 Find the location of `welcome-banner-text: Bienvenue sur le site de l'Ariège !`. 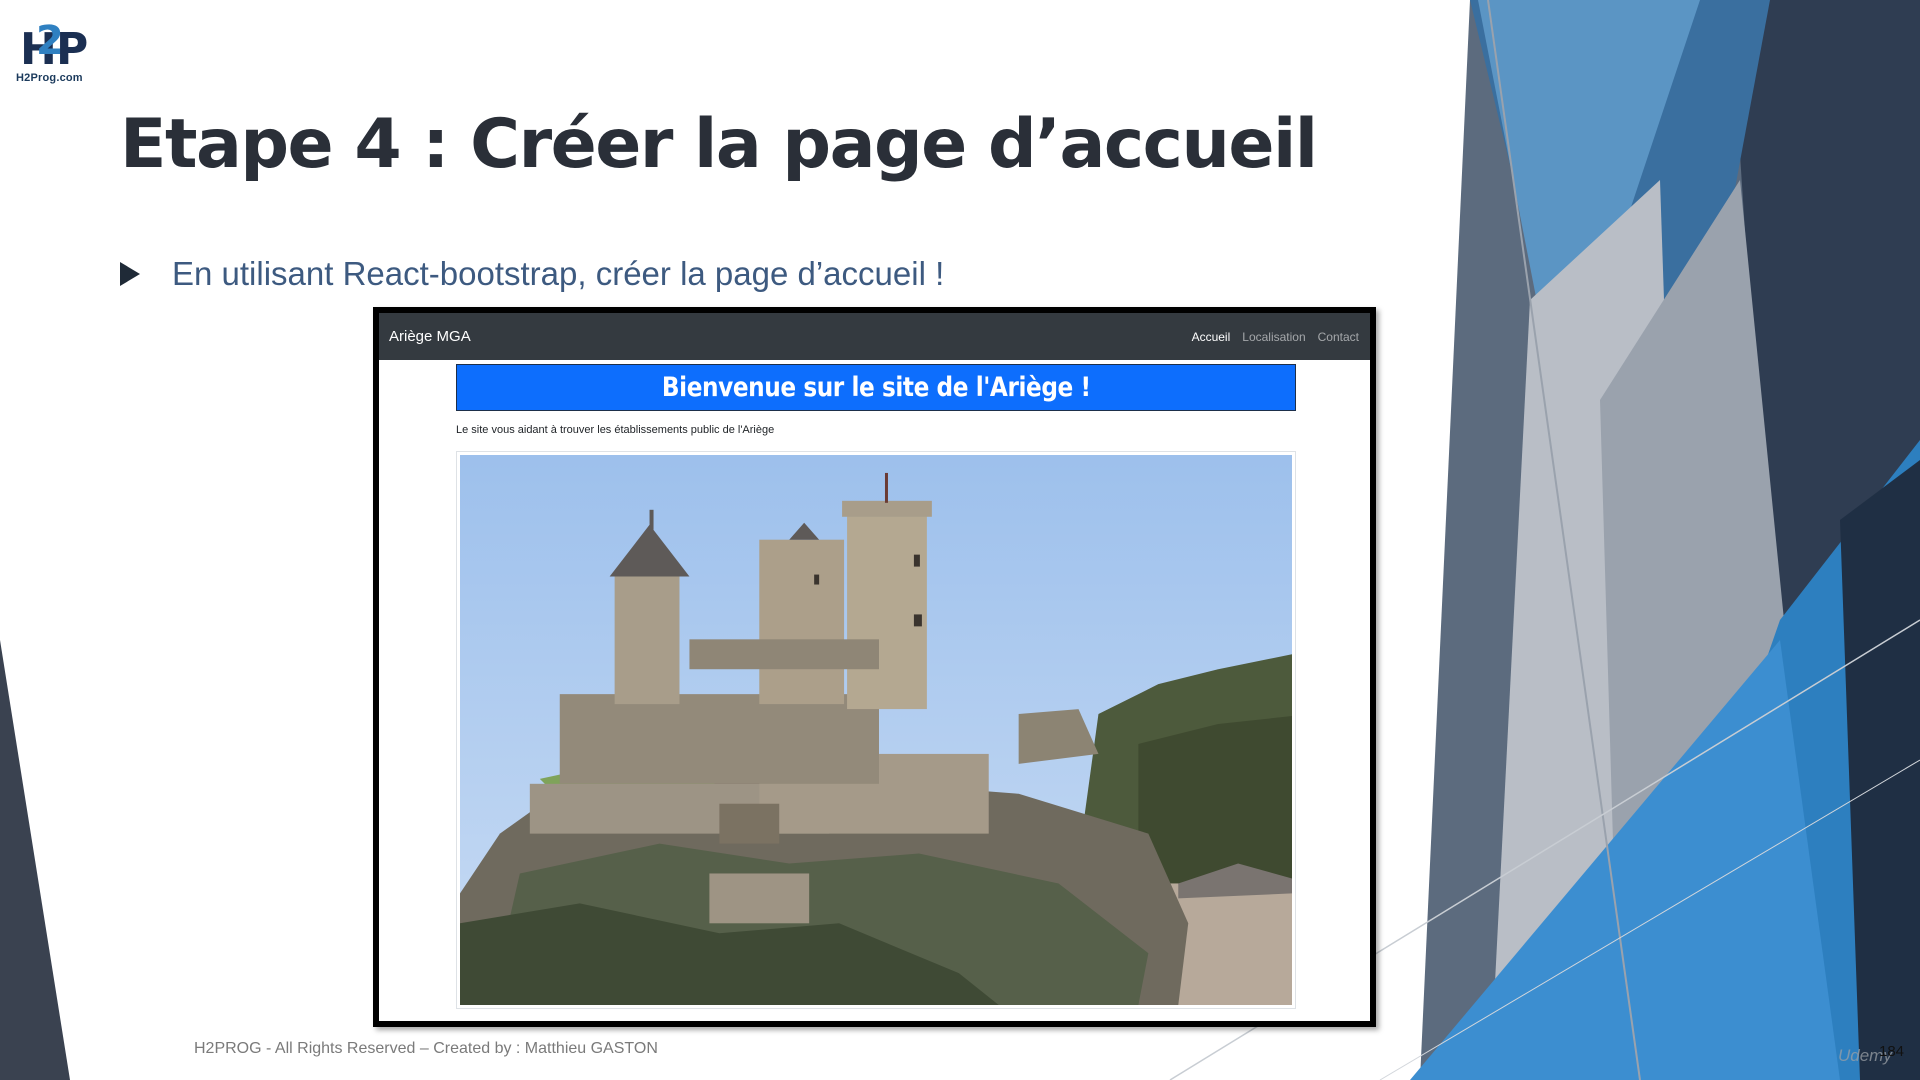

welcome-banner-text: Bienvenue sur le site de l'Ariège ! is located at coordinates (876, 387).